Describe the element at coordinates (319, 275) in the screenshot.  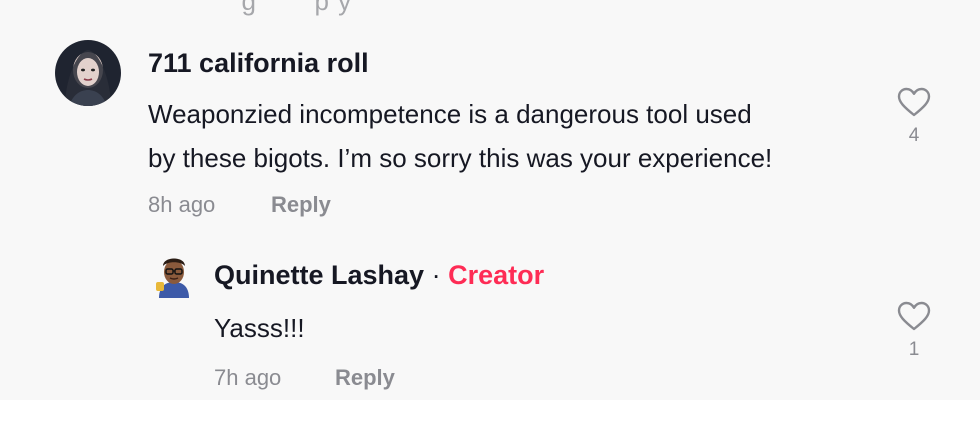
I see `reply-username: Quinette Lashay` at that location.